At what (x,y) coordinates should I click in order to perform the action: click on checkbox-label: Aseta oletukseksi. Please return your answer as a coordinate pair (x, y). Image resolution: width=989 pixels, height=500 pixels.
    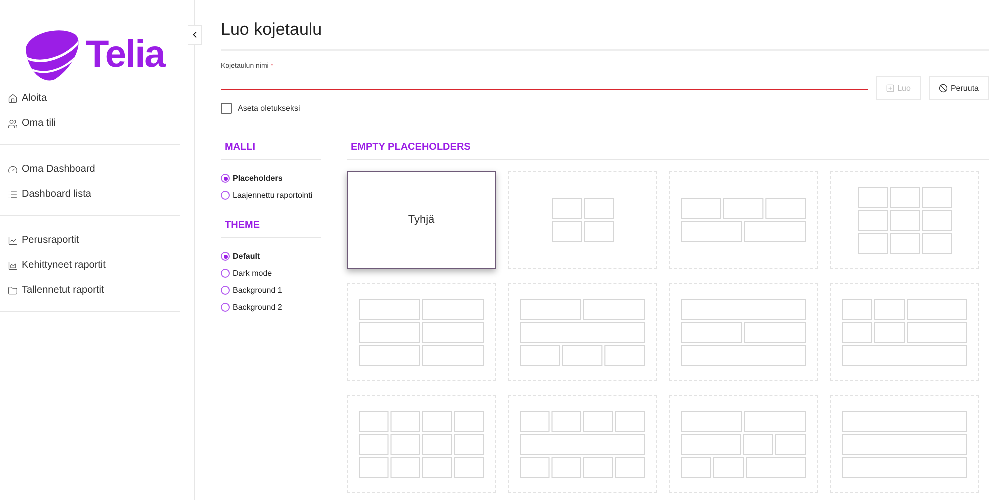
    Looking at the image, I should click on (269, 108).